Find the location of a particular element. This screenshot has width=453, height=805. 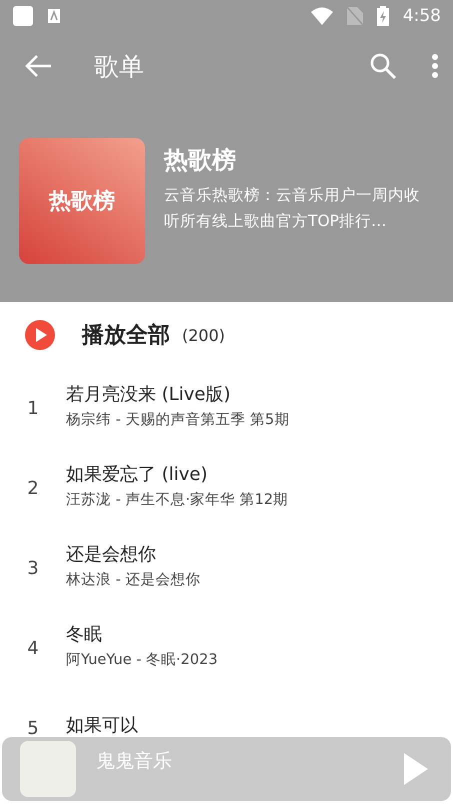

album-art is located at coordinates (48, 769).